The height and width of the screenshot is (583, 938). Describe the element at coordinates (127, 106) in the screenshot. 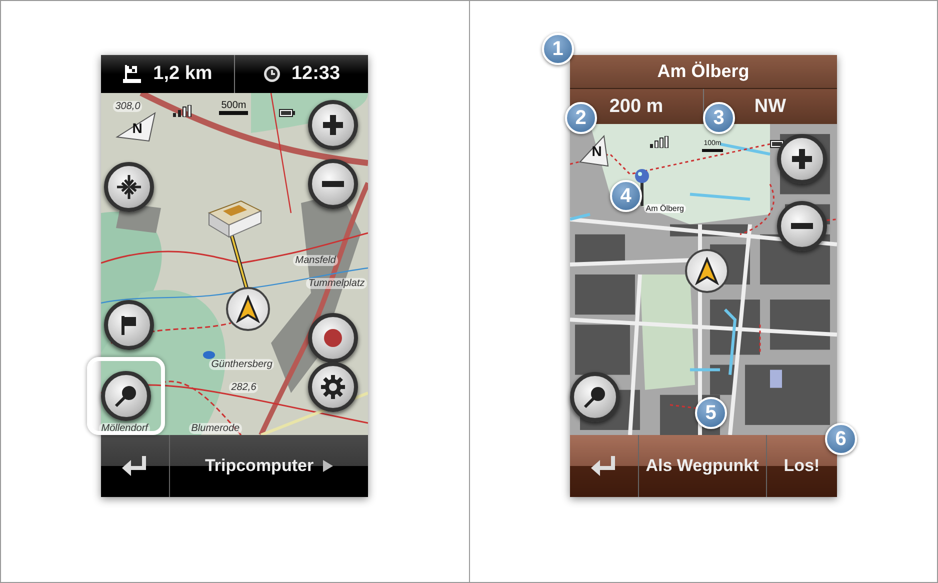

I see `place-label: 308,0` at that location.